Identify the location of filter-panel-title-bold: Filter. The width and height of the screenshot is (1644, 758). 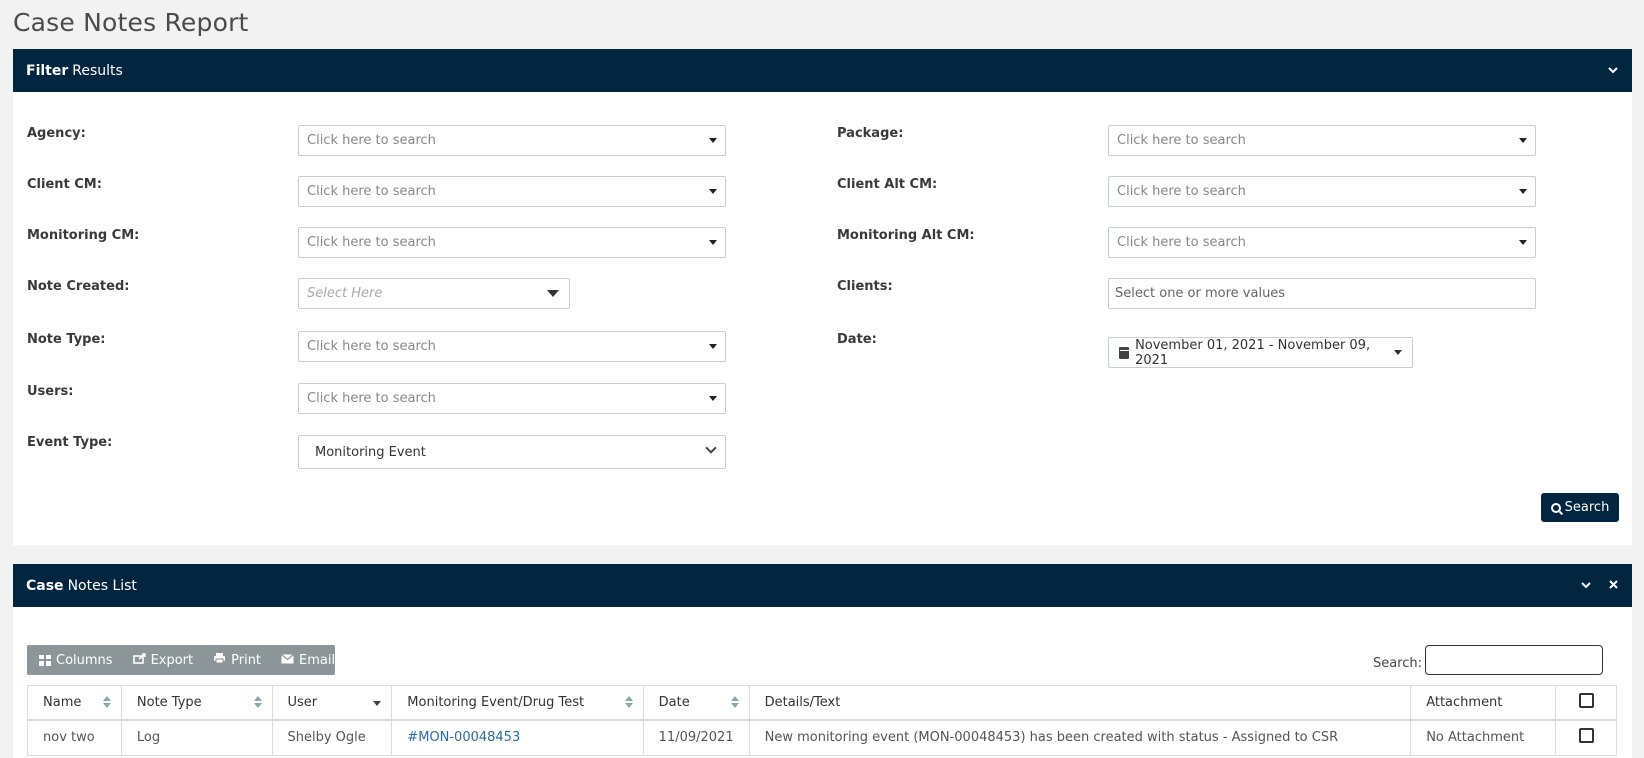
(47, 70).